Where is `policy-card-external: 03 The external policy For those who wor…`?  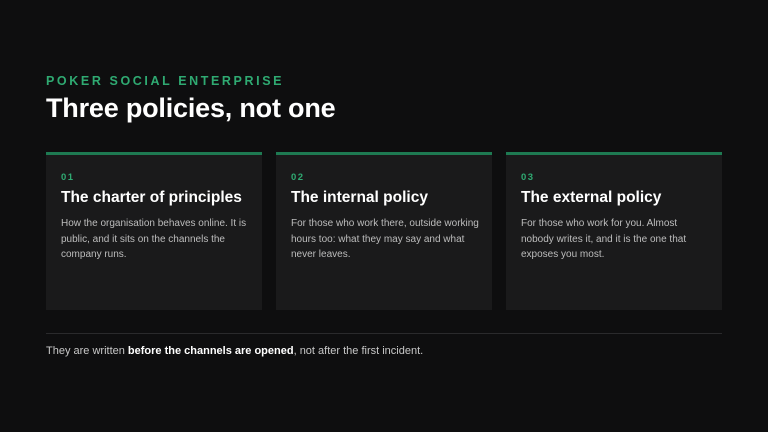 policy-card-external: 03 The external policy For those who wor… is located at coordinates (614, 231).